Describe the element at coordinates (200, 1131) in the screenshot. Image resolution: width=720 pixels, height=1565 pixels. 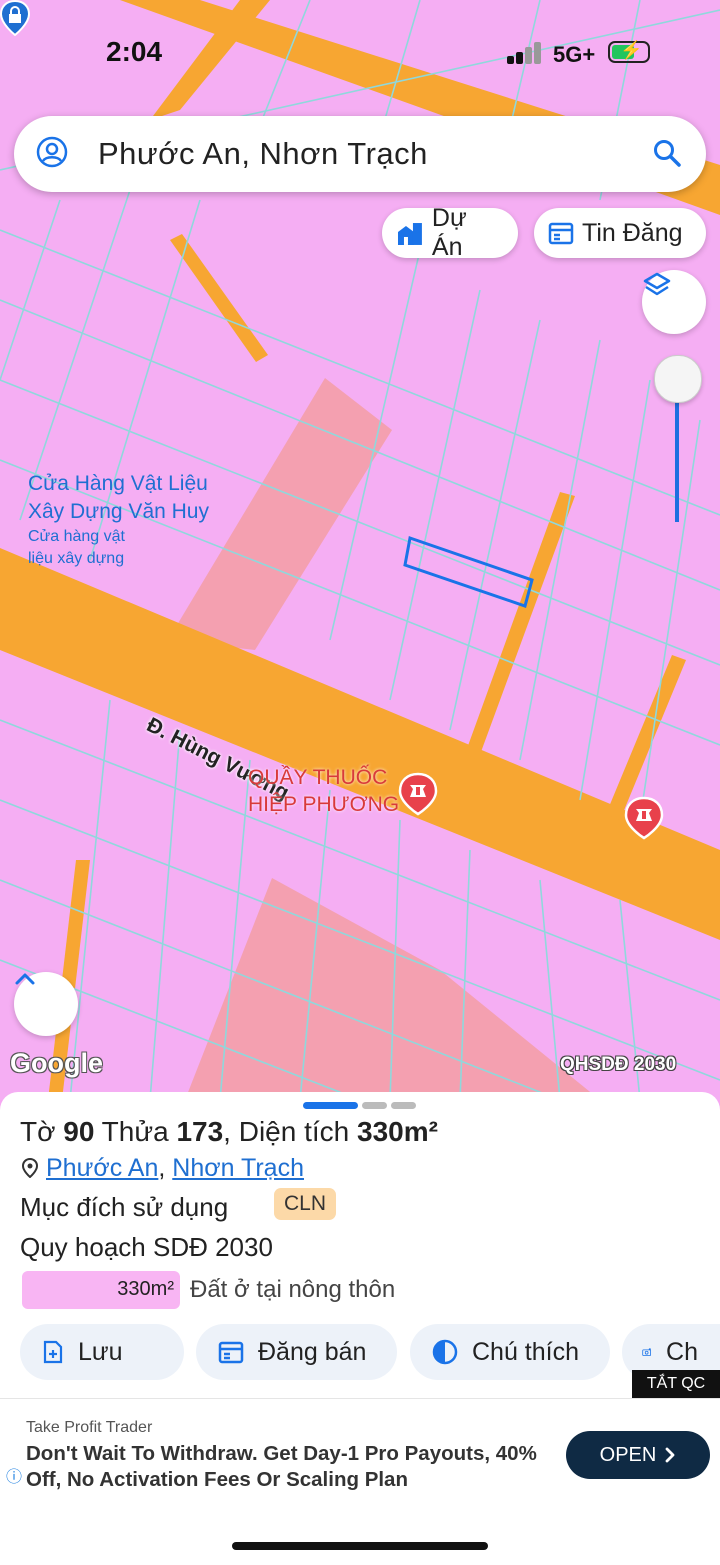
I see `parcel-number: 173` at that location.